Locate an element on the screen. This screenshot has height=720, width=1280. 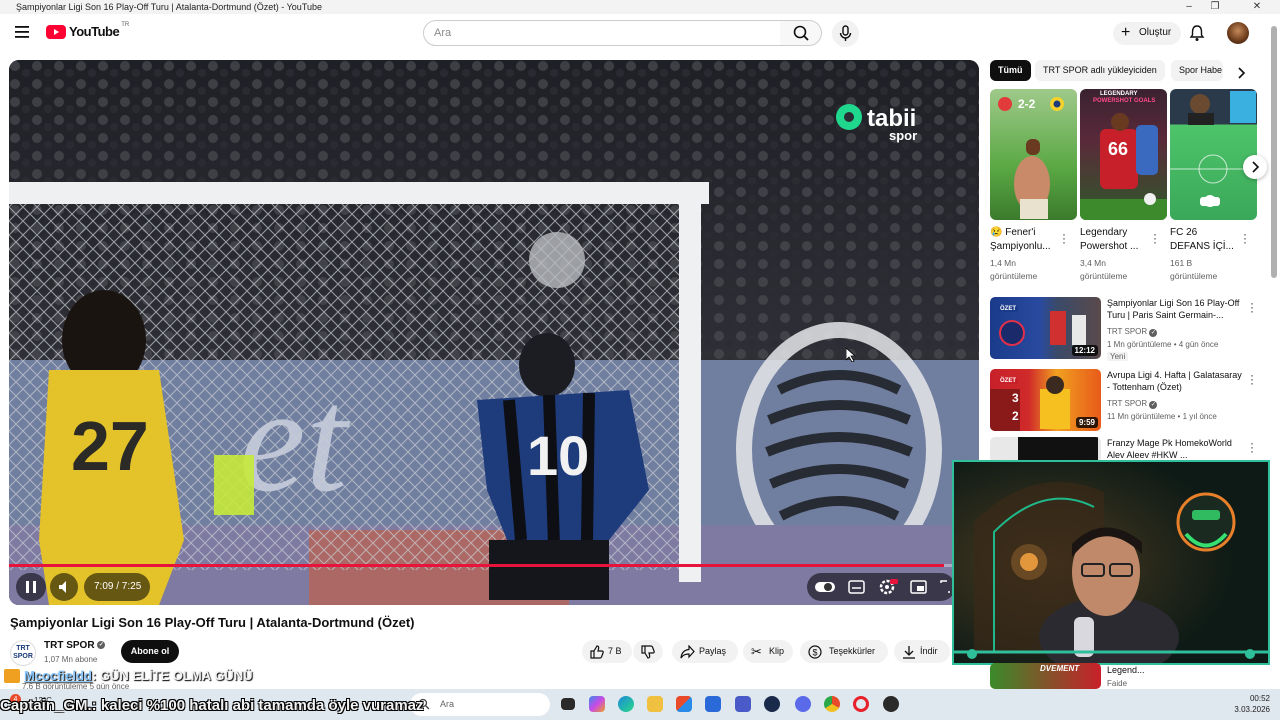
dislike-button is located at coordinates (648, 651).